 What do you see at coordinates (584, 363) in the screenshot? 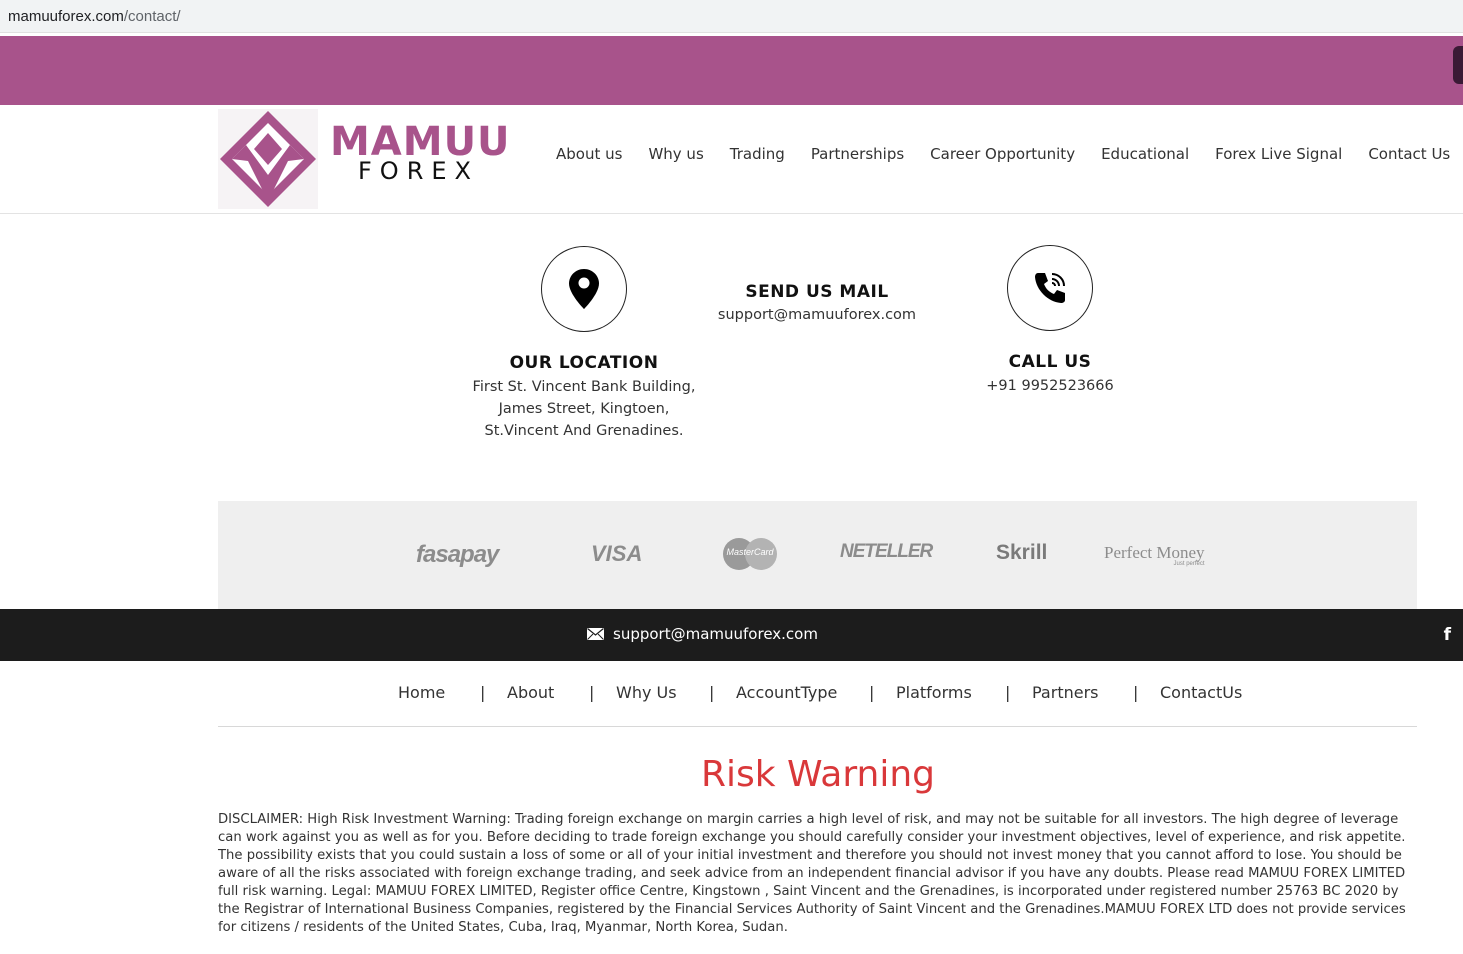
I see `location-title: OUR LOCATION` at bounding box center [584, 363].